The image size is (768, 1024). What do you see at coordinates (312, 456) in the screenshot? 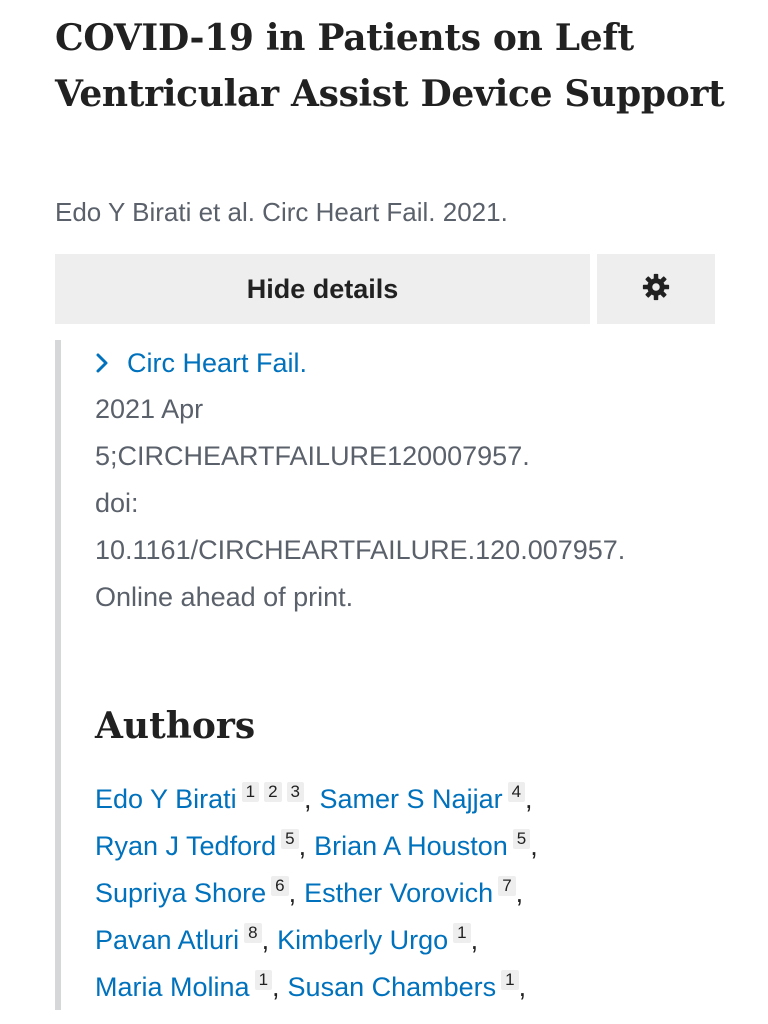
I see `article-identifier: 5;CIRCHEARTFAILURE120007957.` at bounding box center [312, 456].